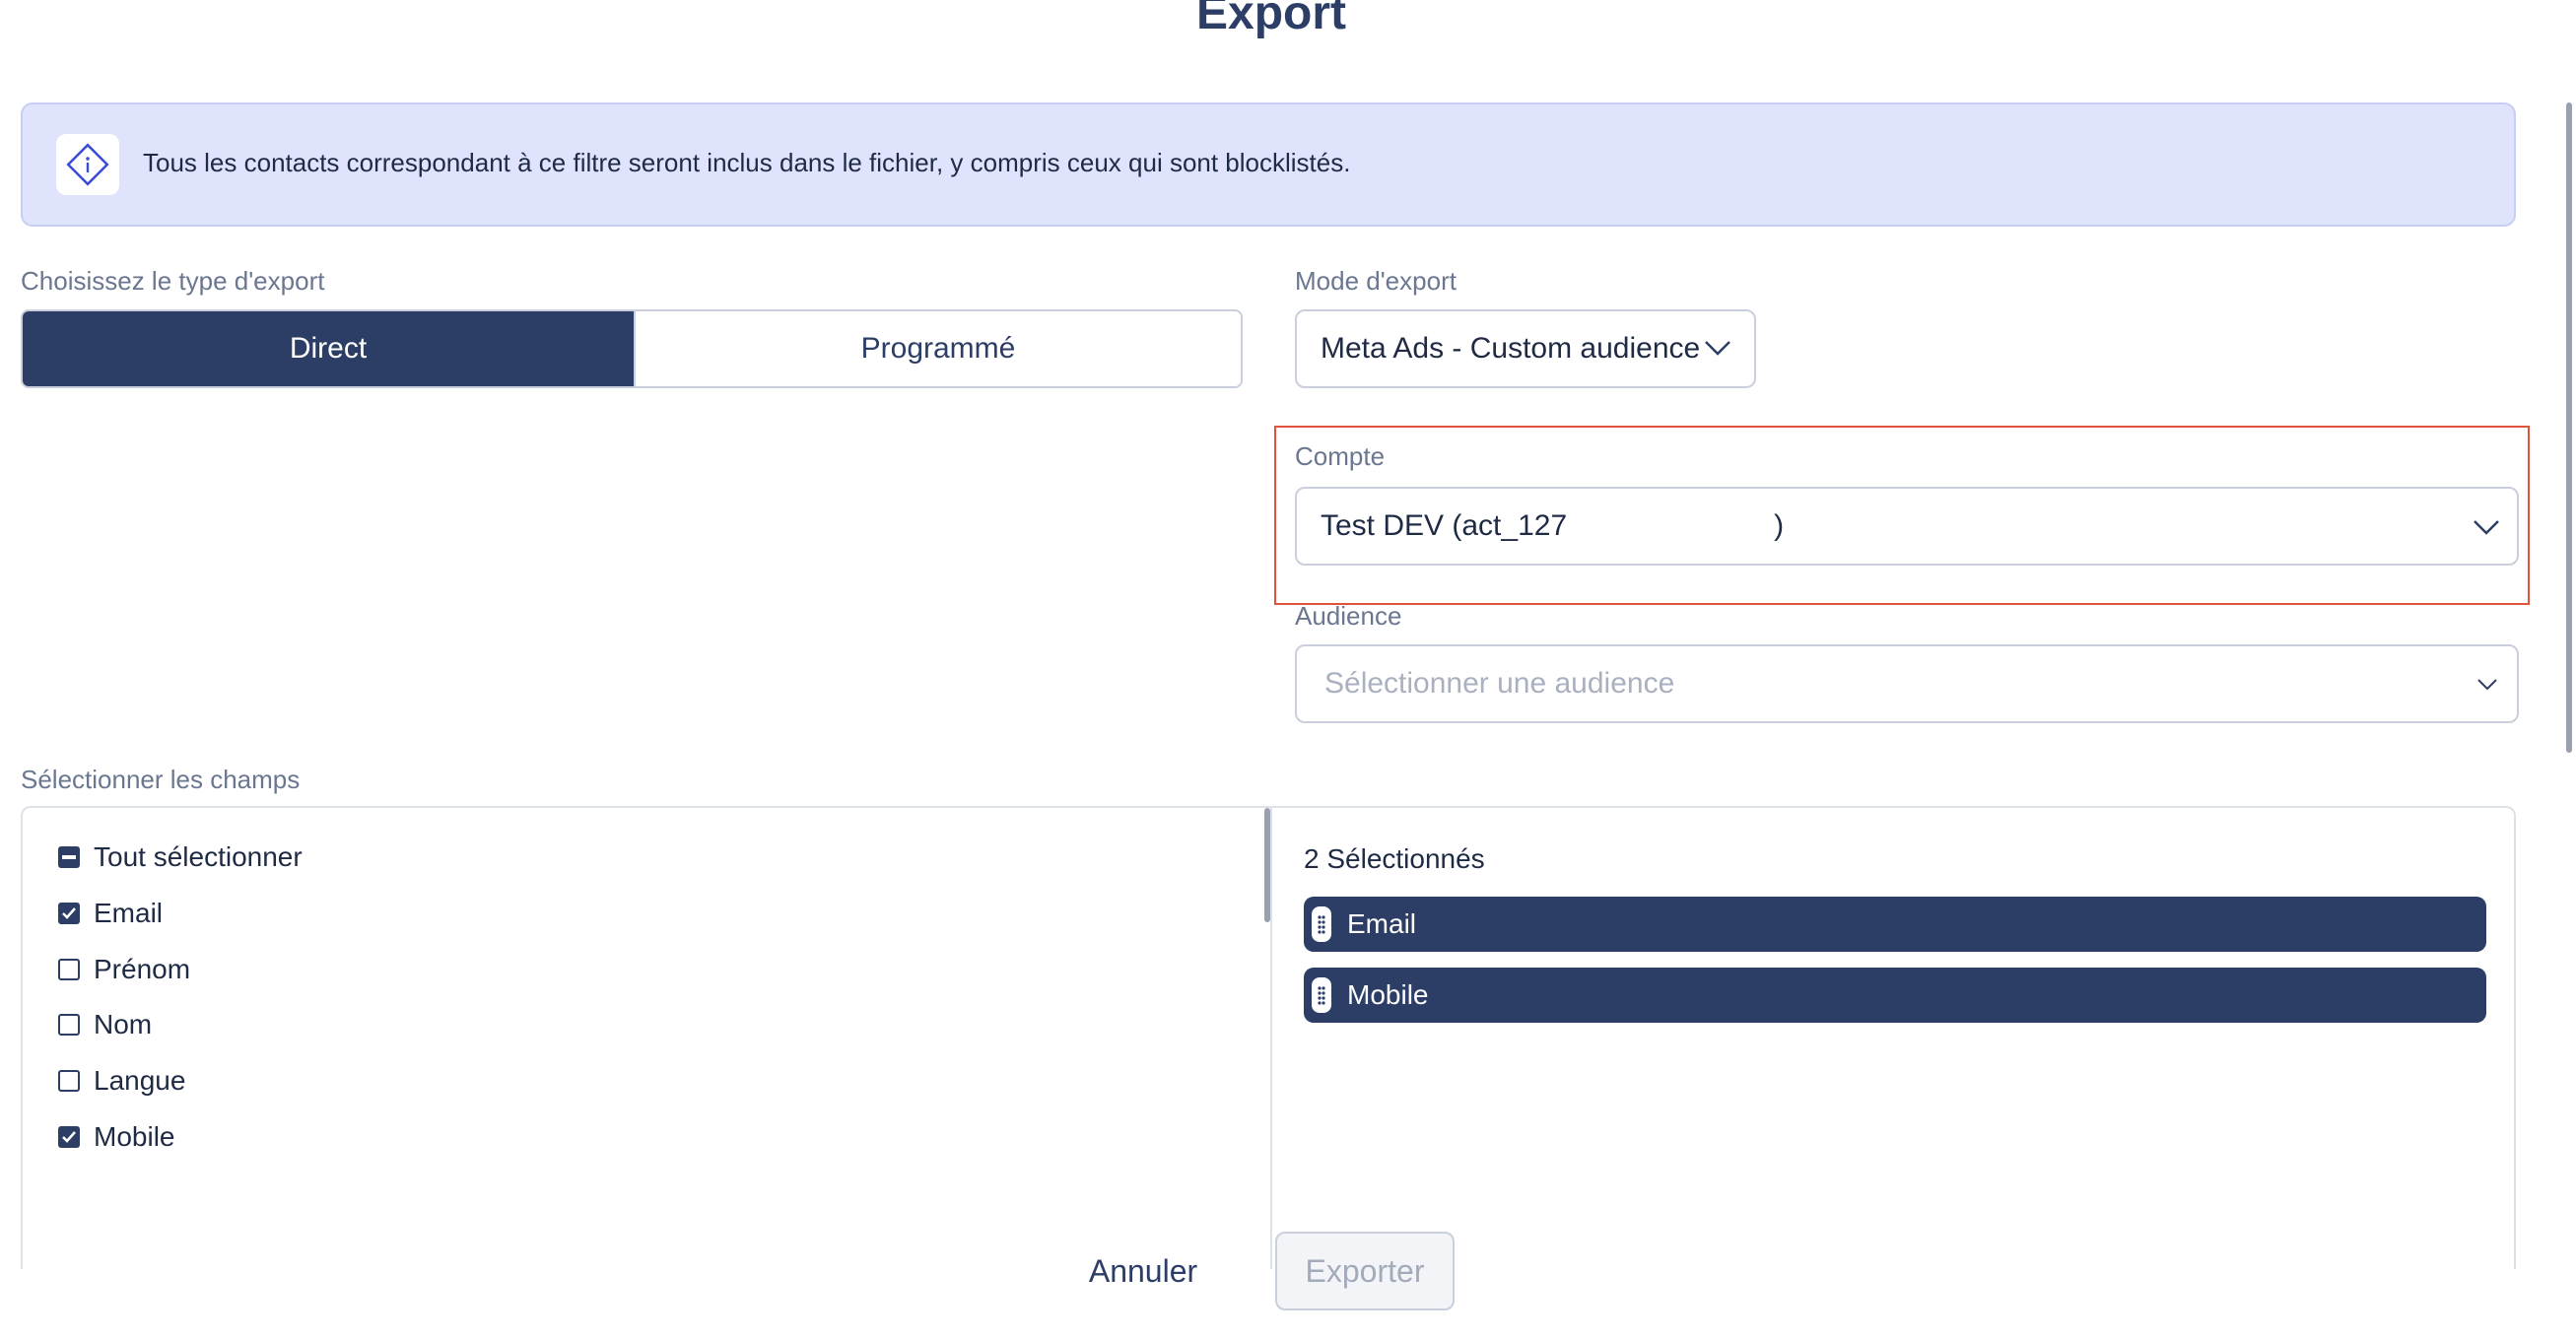 This screenshot has width=2576, height=1340. What do you see at coordinates (161, 780) in the screenshot?
I see `fields-label: Sélectionner les champs` at bounding box center [161, 780].